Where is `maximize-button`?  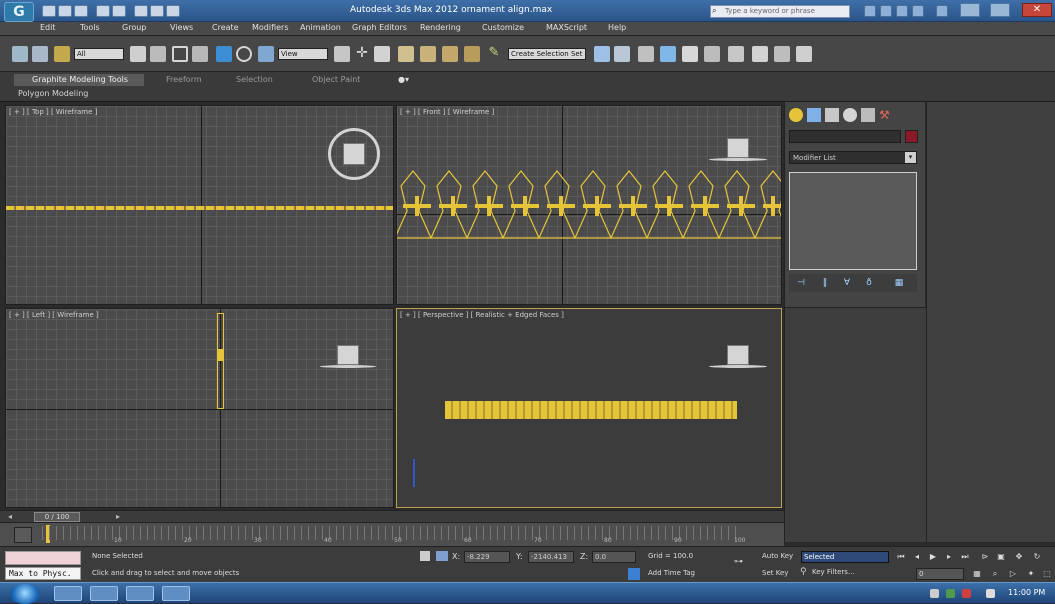 maximize-button is located at coordinates (1000, 10).